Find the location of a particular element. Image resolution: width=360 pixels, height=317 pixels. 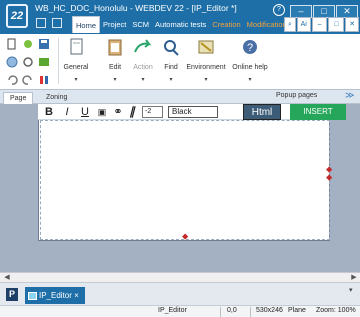

status-zoom: Zoom: 100% is located at coordinates (336, 310).